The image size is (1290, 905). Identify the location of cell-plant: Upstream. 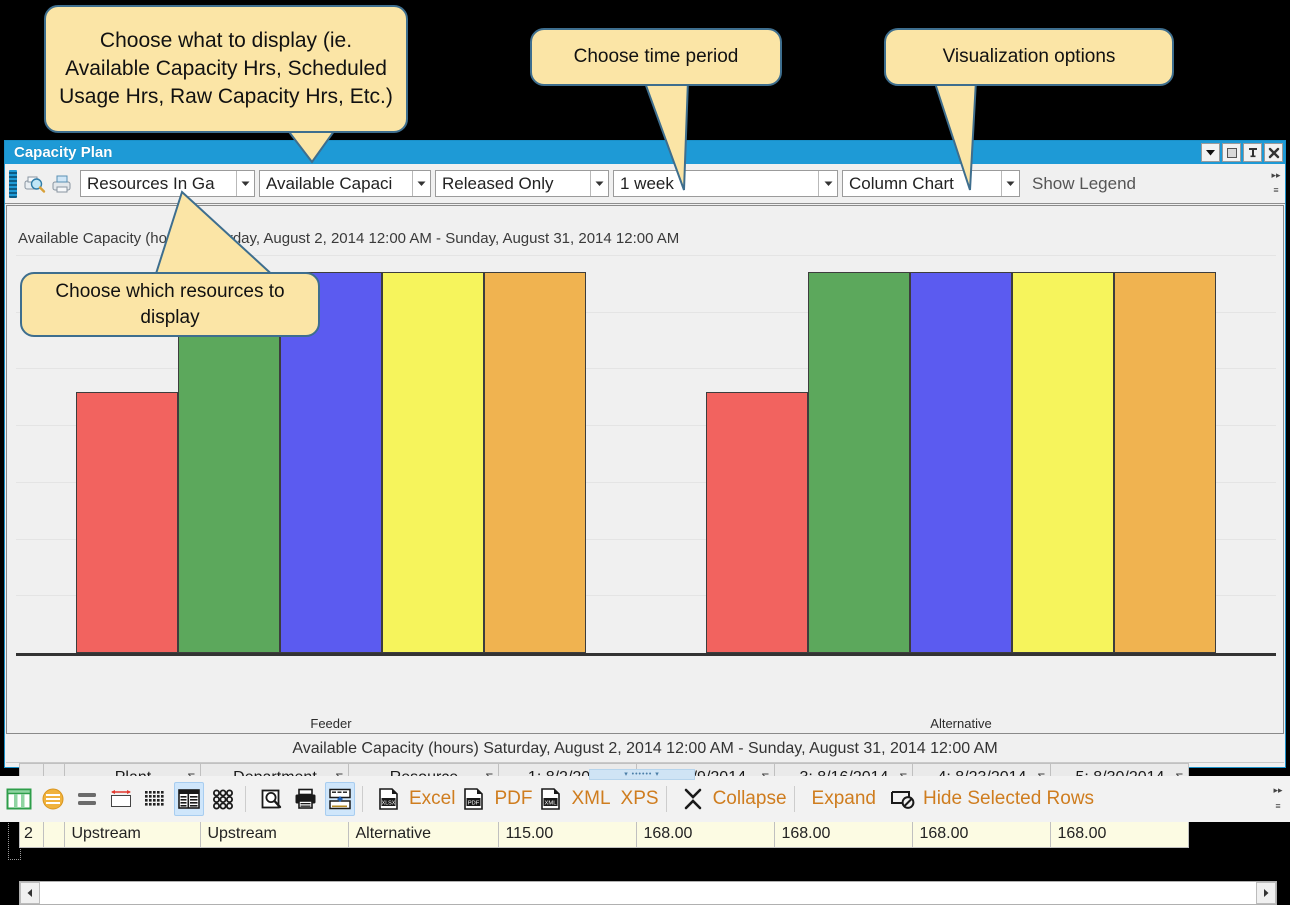
(133, 833).